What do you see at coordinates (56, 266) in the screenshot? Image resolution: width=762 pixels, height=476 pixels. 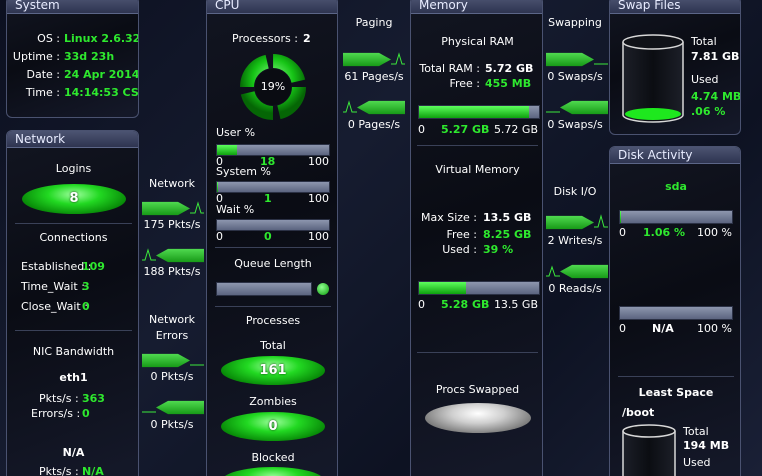 I see `established-label: Established :` at bounding box center [56, 266].